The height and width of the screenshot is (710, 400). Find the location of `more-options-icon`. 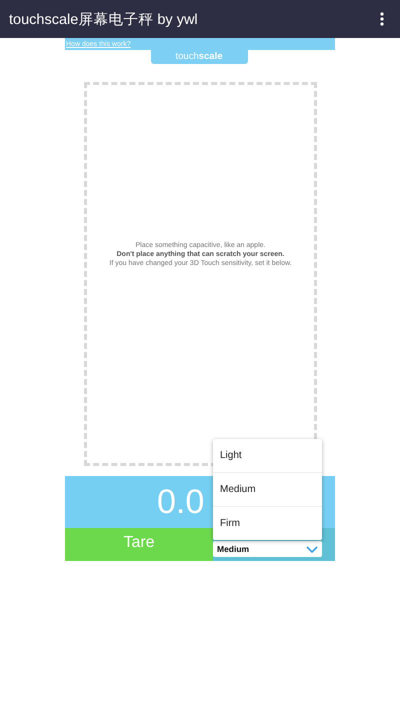

more-options-icon is located at coordinates (382, 19).